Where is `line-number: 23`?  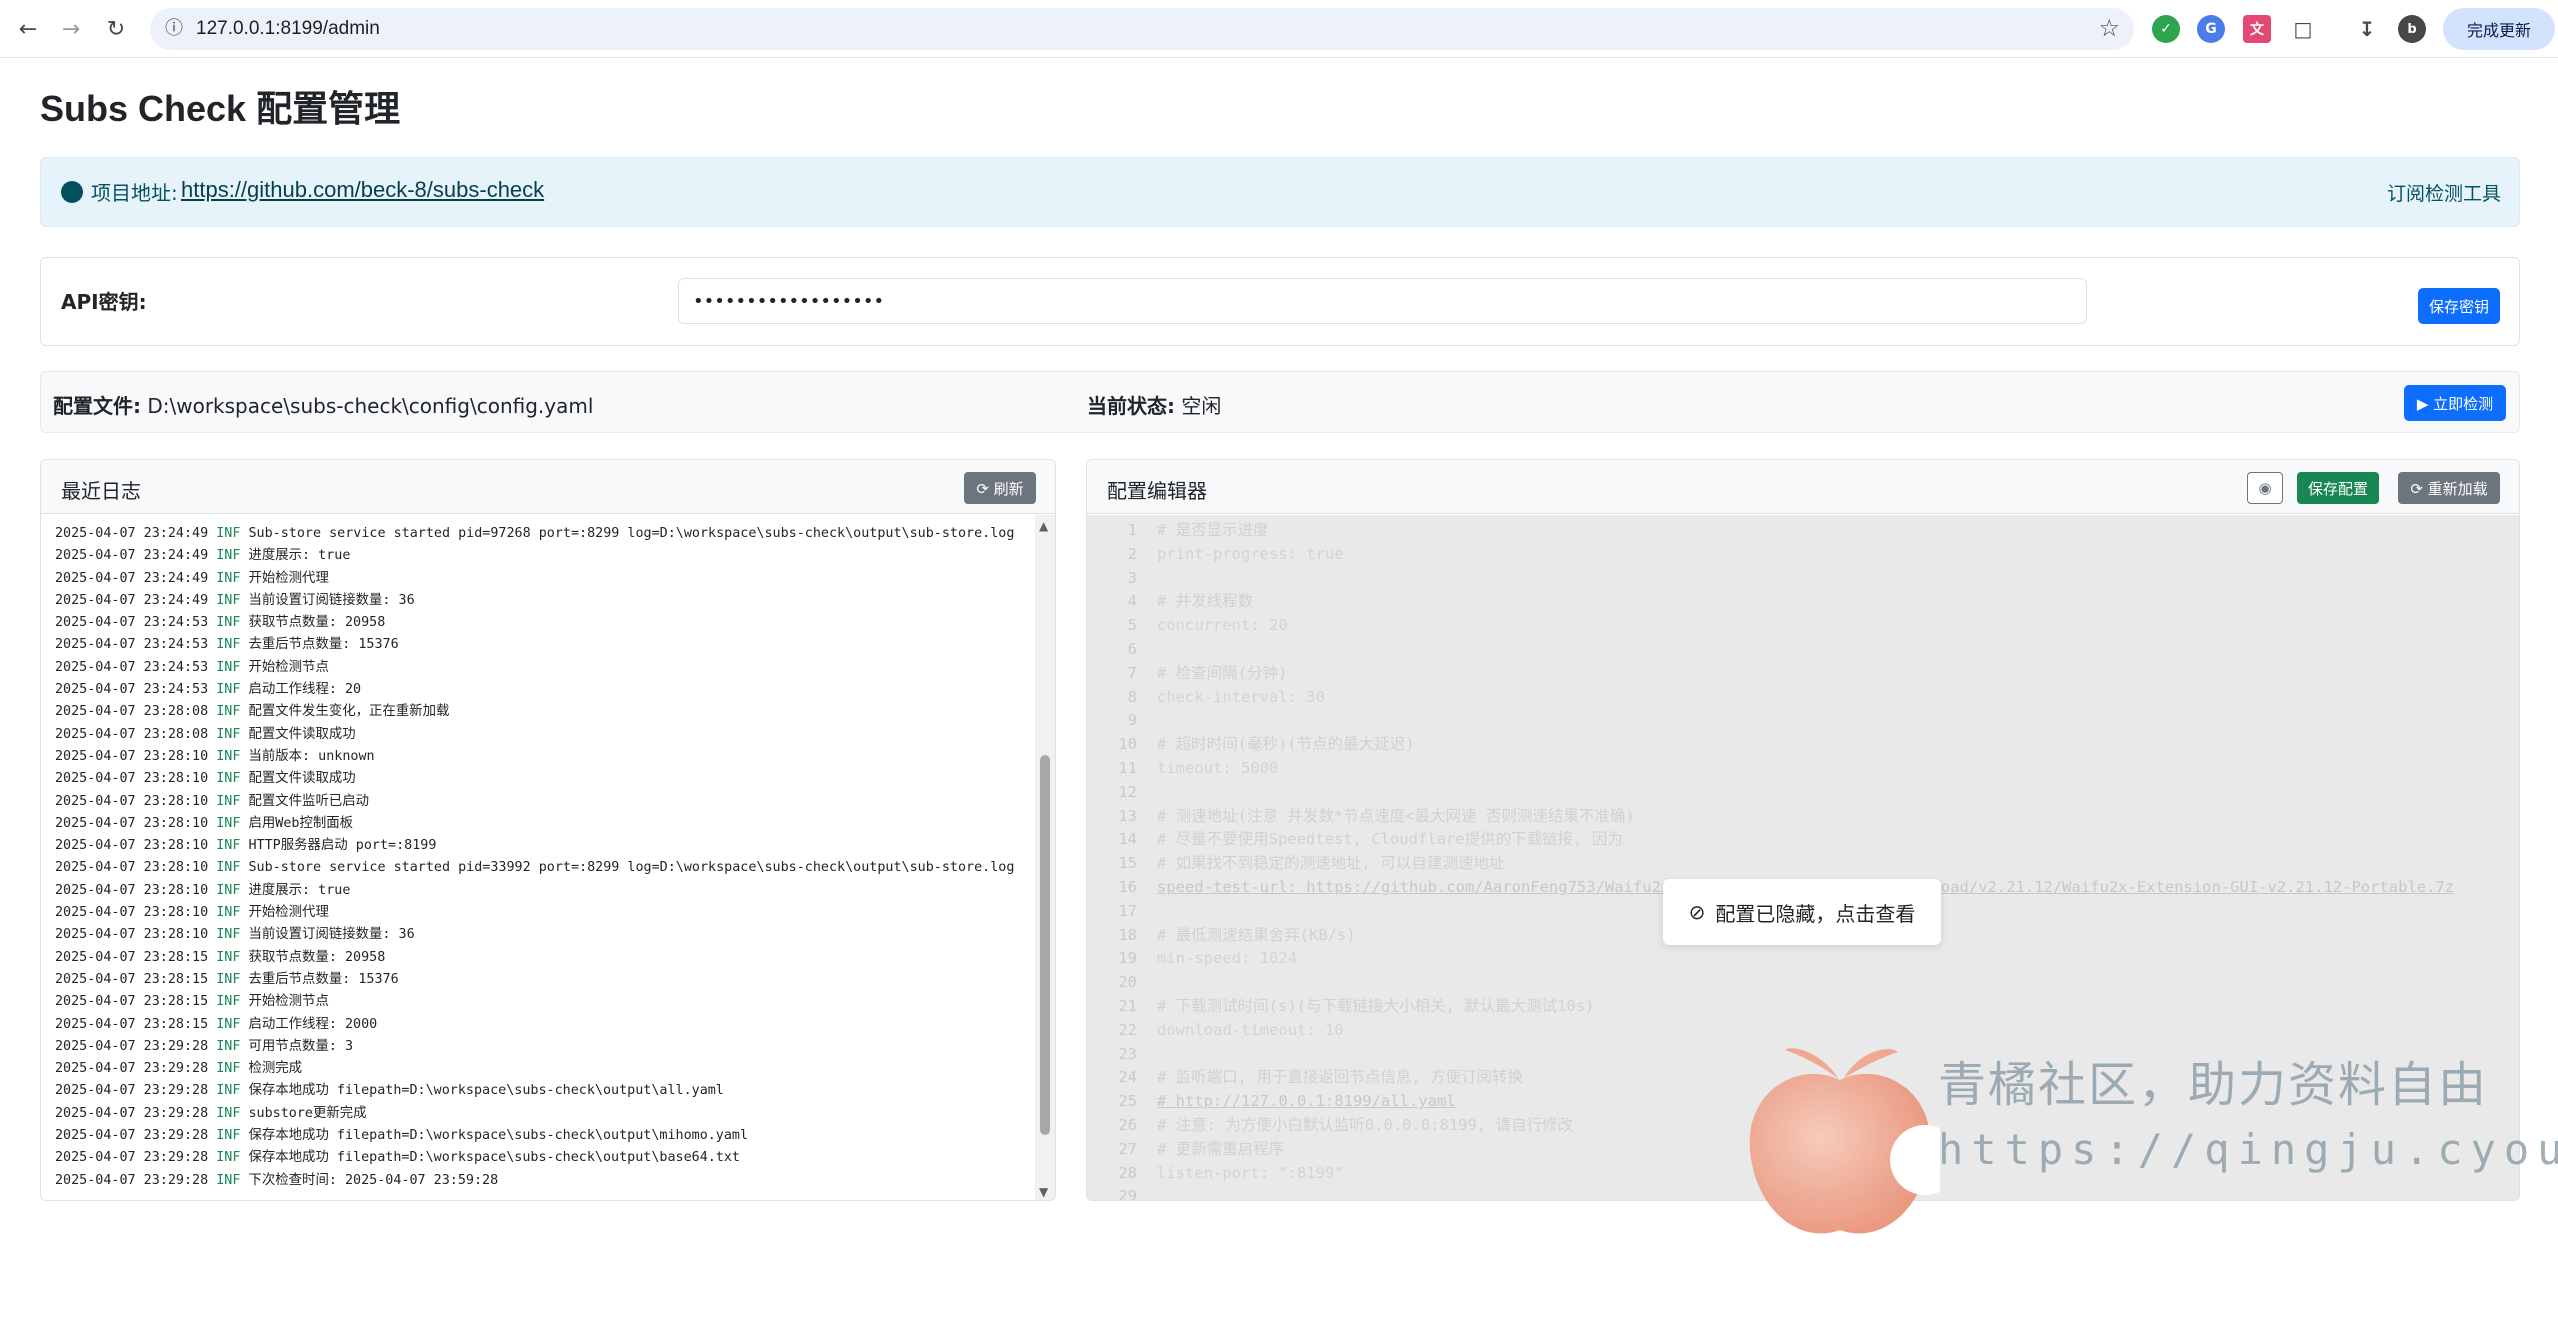
line-number: 23 is located at coordinates (1127, 1053).